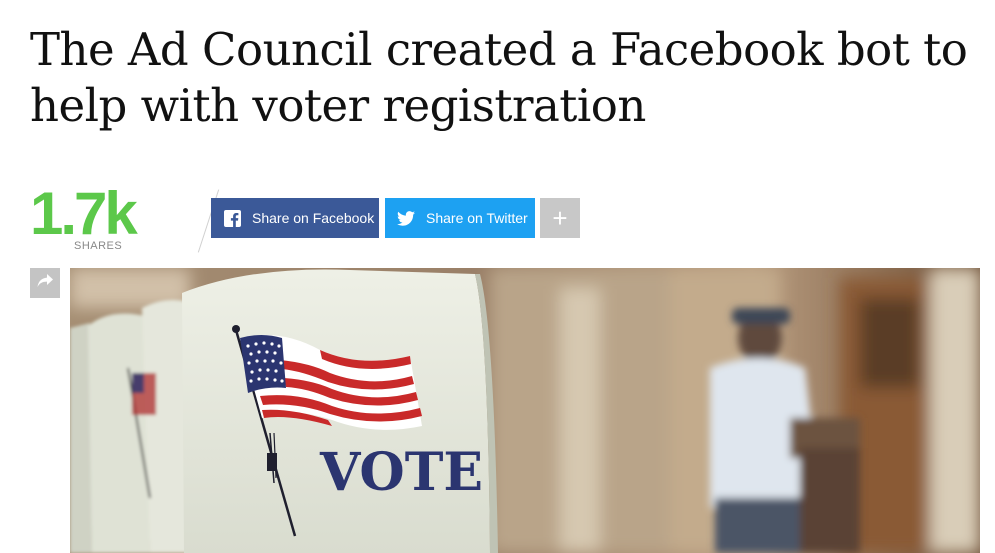 This screenshot has width=995, height=553. Describe the element at coordinates (232, 218) in the screenshot. I see `facebook-icon` at that location.